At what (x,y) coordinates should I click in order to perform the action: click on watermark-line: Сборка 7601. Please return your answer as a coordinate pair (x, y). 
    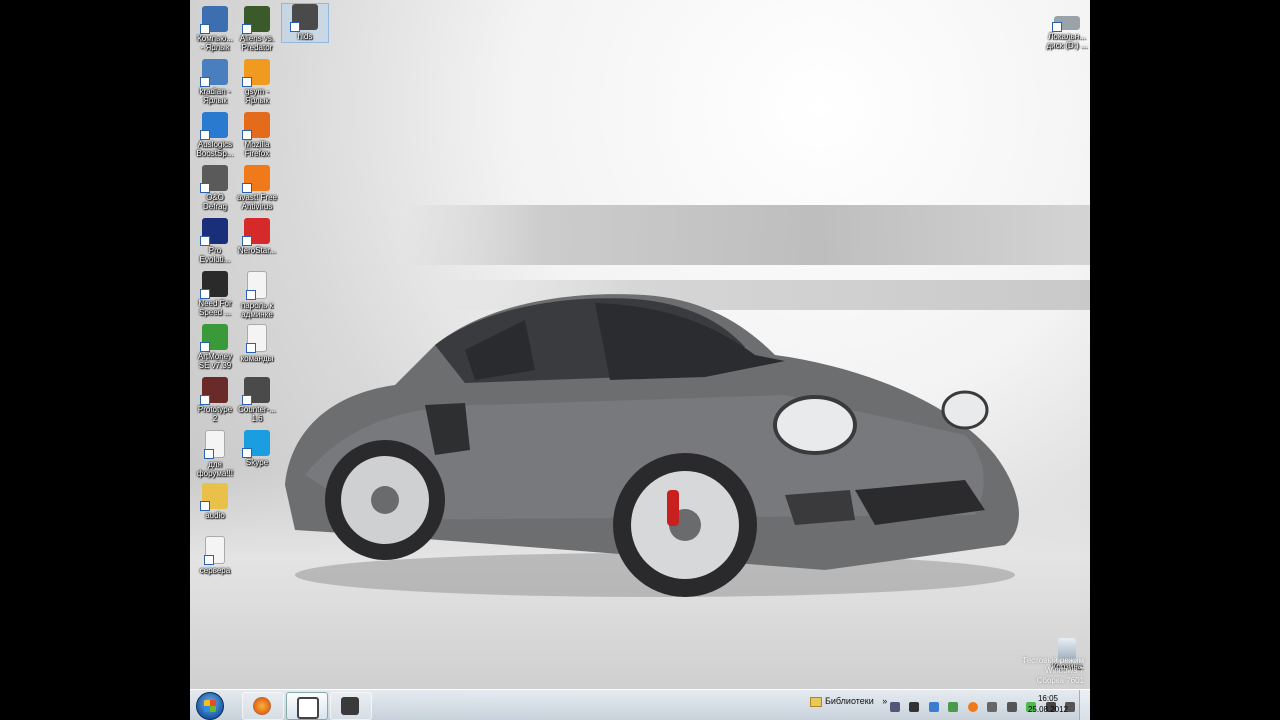
    Looking at the image, I should click on (1060, 680).